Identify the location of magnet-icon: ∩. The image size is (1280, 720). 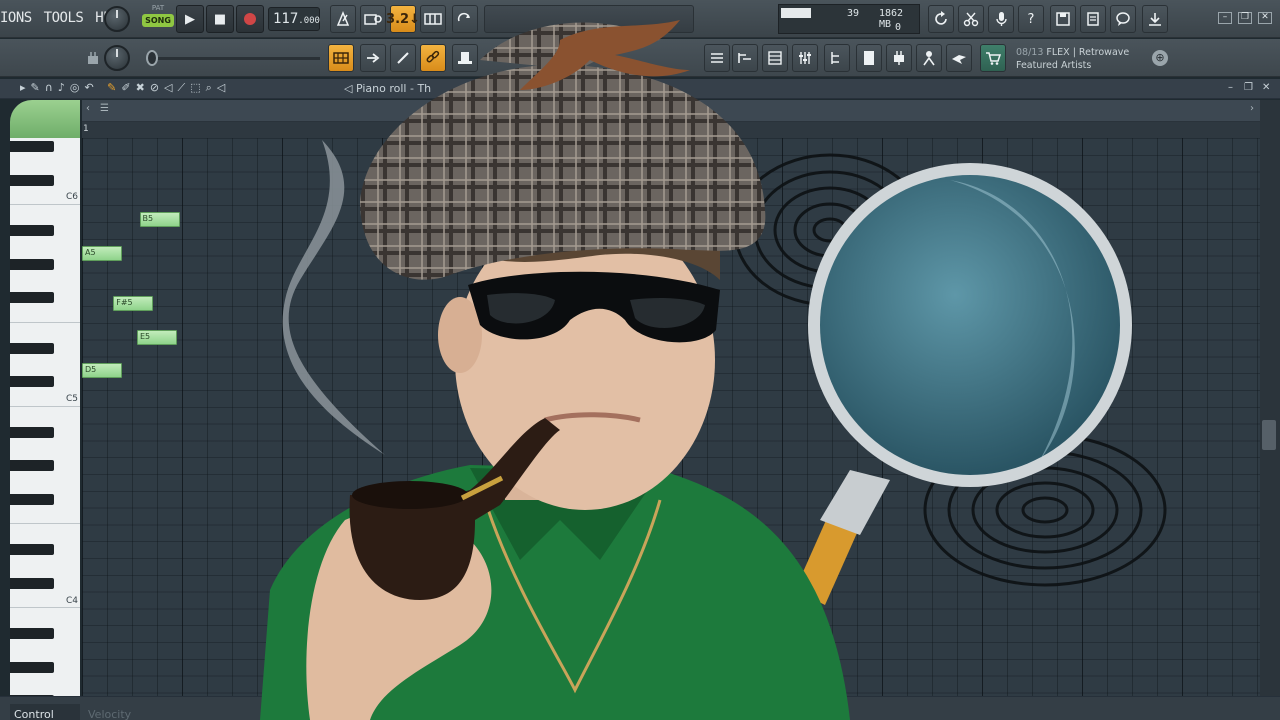
(51, 87).